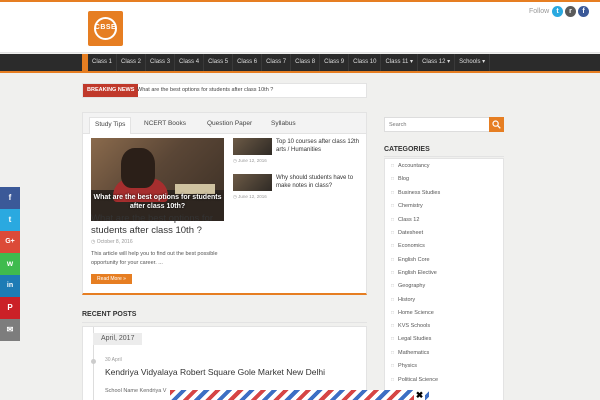  Describe the element at coordinates (283, 123) in the screenshot. I see `tab-syllabus: Syllabus` at that location.